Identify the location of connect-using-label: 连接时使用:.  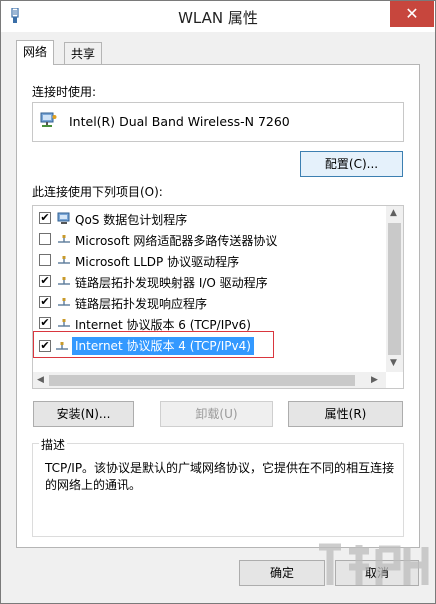
(64, 92).